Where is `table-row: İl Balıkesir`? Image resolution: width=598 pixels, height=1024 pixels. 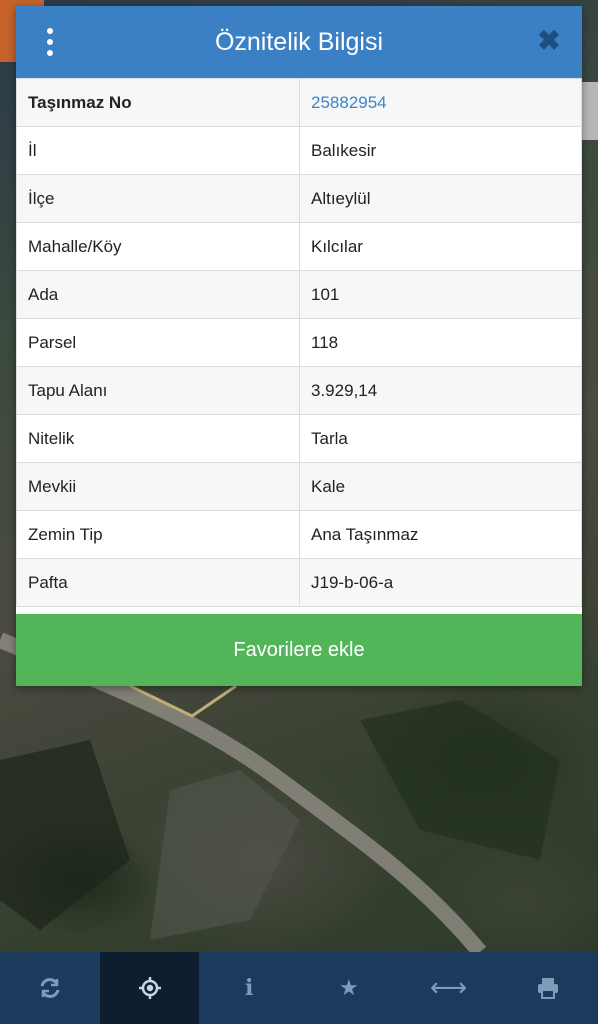 table-row: İl Balıkesir is located at coordinates (299, 150).